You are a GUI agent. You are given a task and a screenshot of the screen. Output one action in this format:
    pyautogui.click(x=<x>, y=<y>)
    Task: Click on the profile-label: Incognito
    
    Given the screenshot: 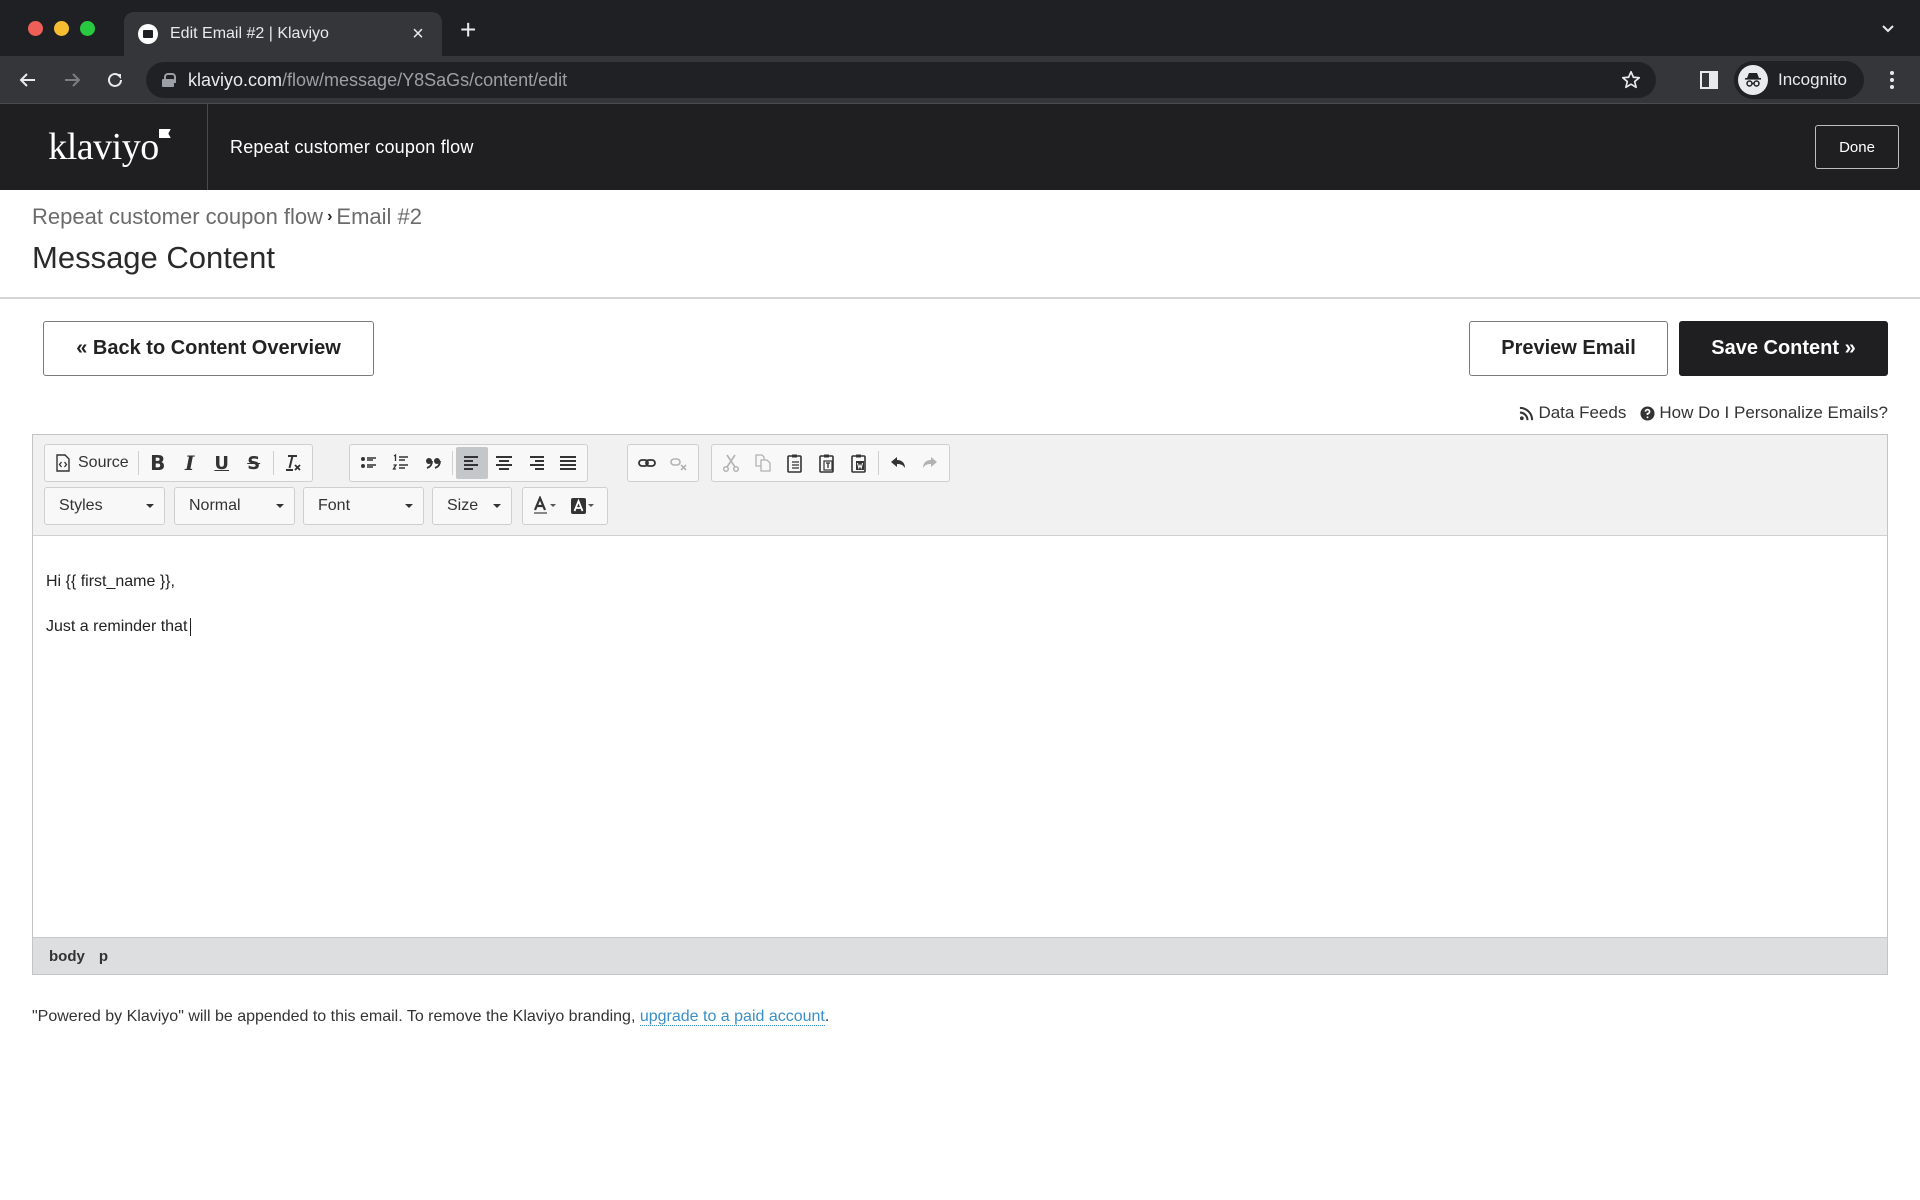 What is the action you would take?
    pyautogui.click(x=1812, y=79)
    